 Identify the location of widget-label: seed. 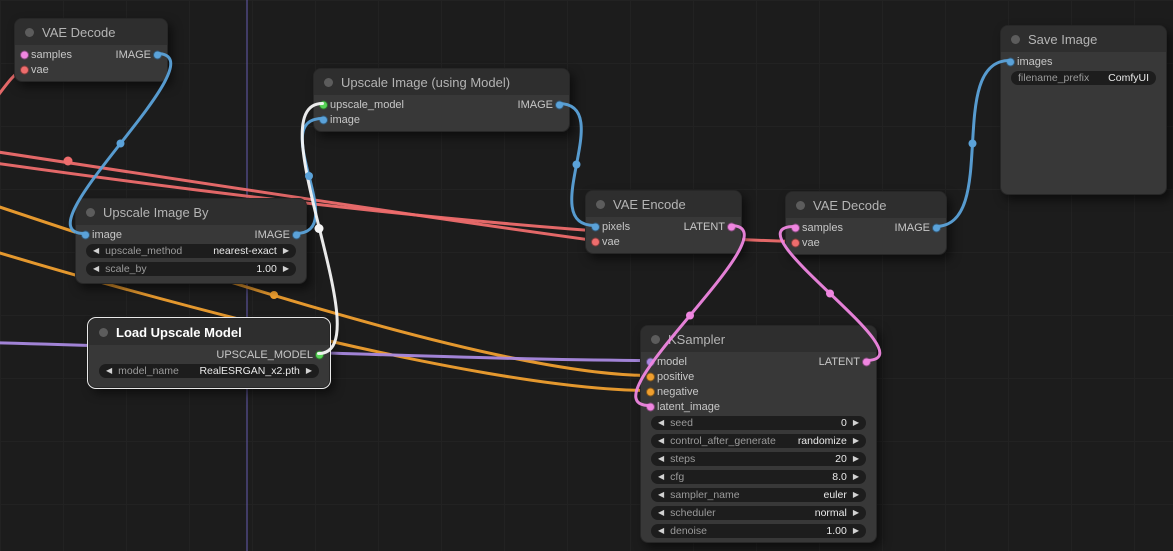
(681, 423).